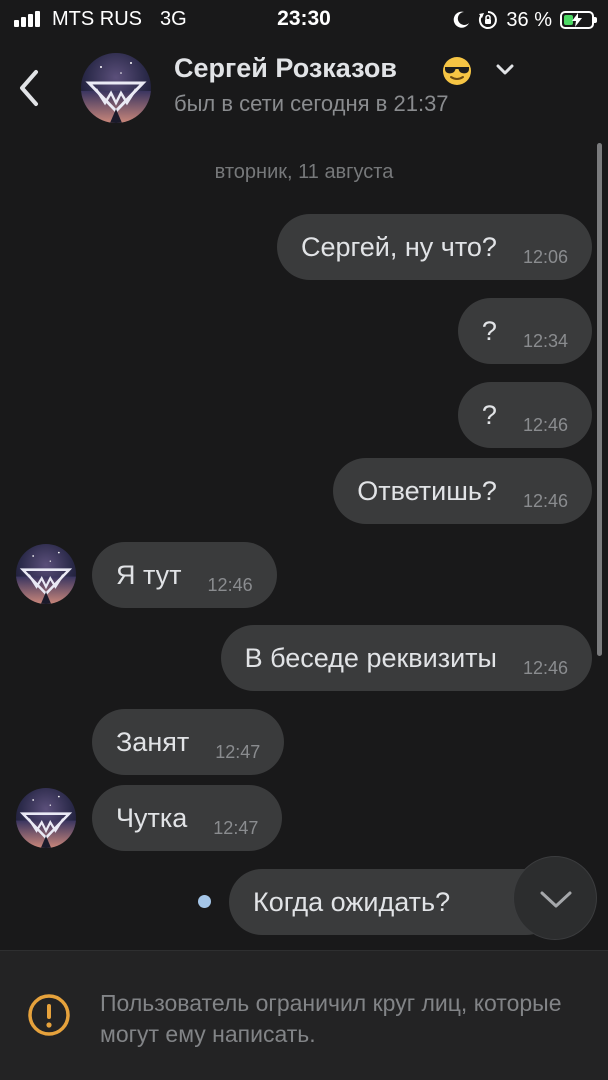 The height and width of the screenshot is (1080, 608). What do you see at coordinates (462, 19) in the screenshot?
I see `moon-icon` at bounding box center [462, 19].